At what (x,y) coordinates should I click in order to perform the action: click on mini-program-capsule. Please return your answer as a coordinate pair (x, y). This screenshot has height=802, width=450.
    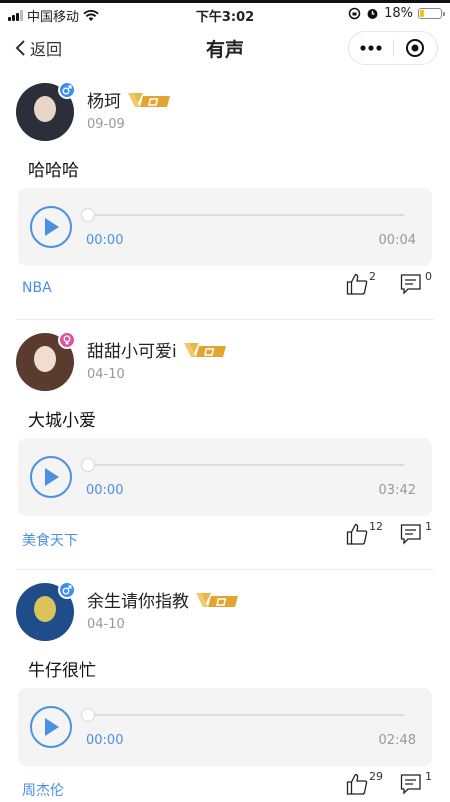
    Looking at the image, I should click on (393, 48).